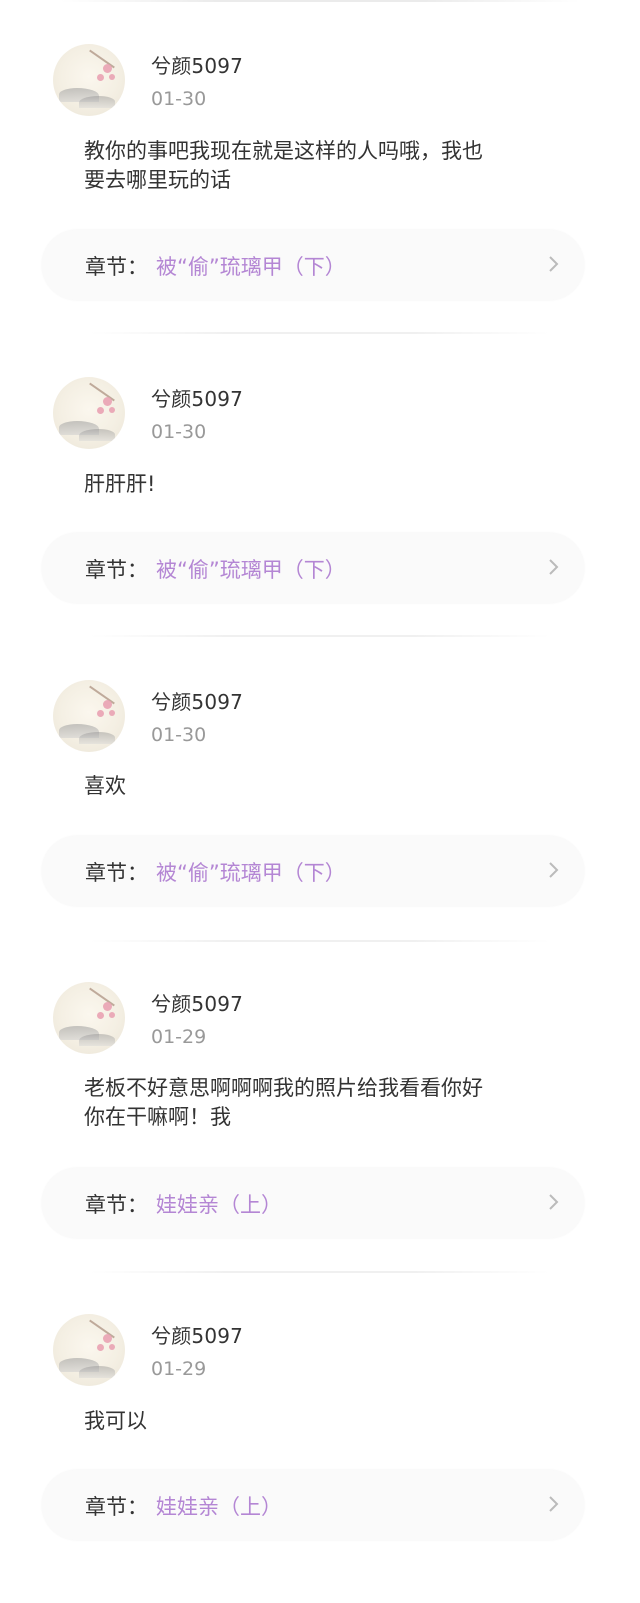  What do you see at coordinates (105, 786) in the screenshot?
I see `comment-text-line: 喜欢` at bounding box center [105, 786].